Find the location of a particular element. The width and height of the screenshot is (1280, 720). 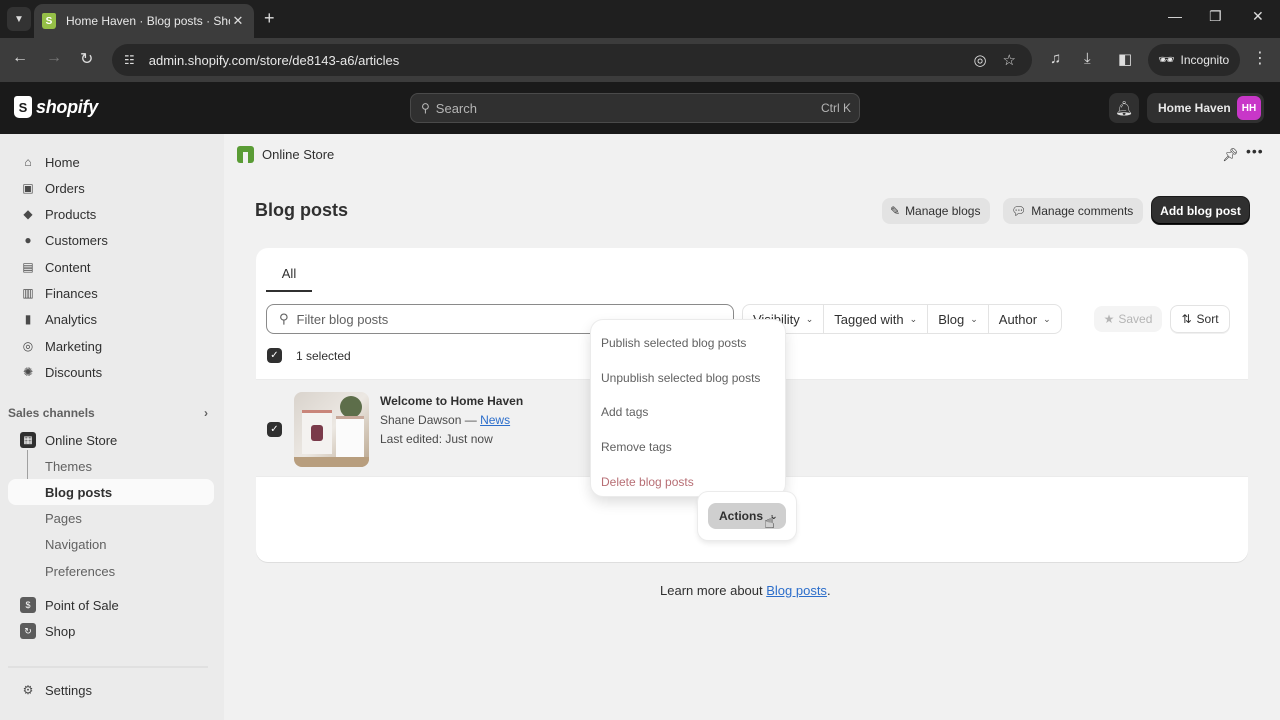

menu-item-remove-tags: Remove tags is located at coordinates (688, 447).